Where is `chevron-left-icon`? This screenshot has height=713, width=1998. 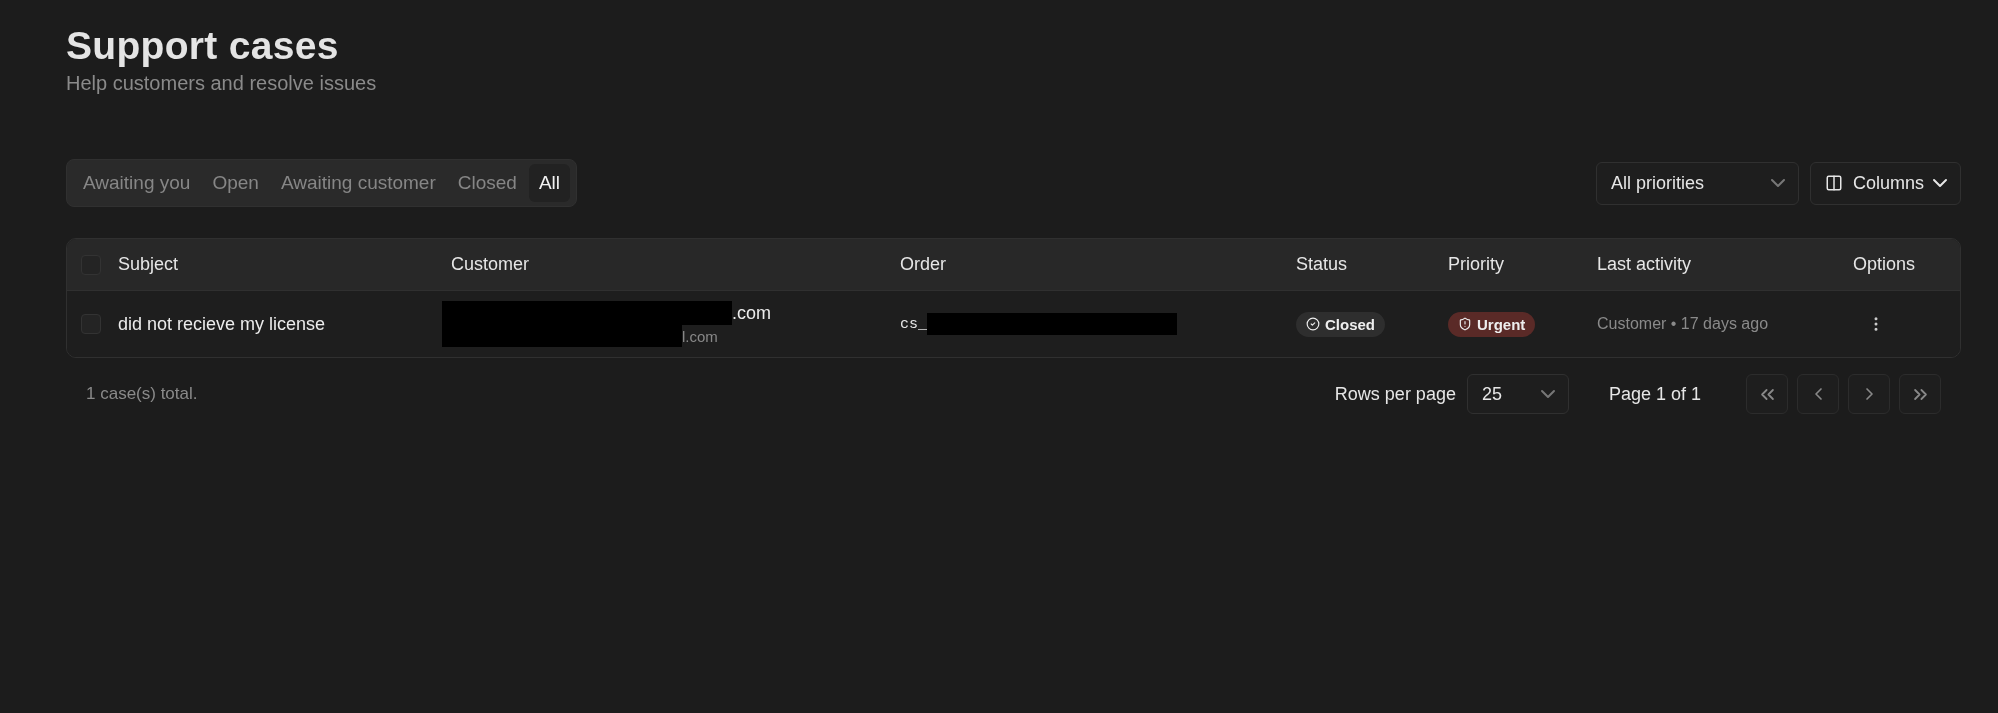
chevron-left-icon is located at coordinates (1818, 394).